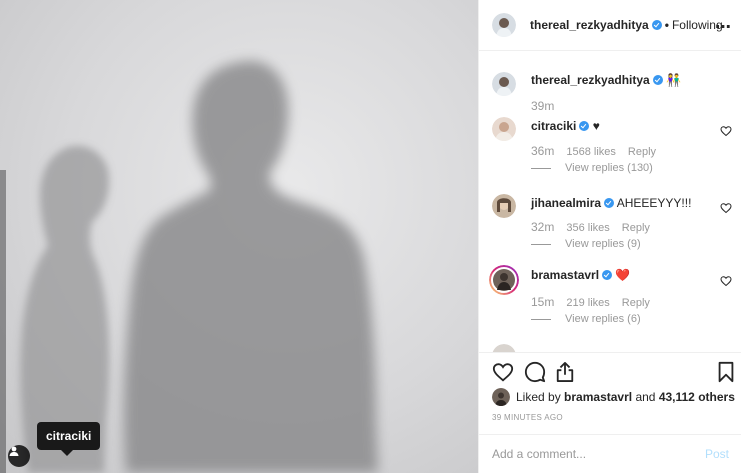  Describe the element at coordinates (596, 126) in the screenshot. I see `comment-text: ♥` at that location.